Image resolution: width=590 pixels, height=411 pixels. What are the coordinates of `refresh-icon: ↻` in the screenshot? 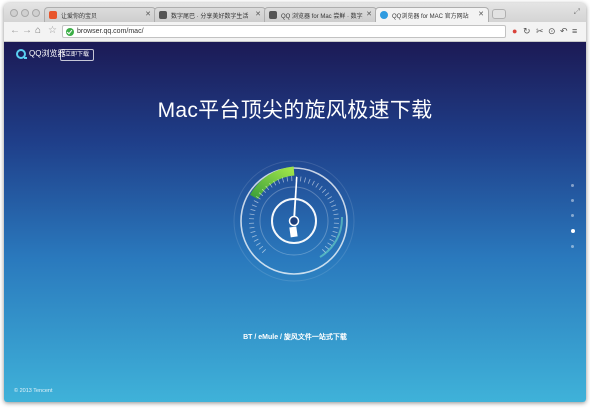 It's located at (527, 31).